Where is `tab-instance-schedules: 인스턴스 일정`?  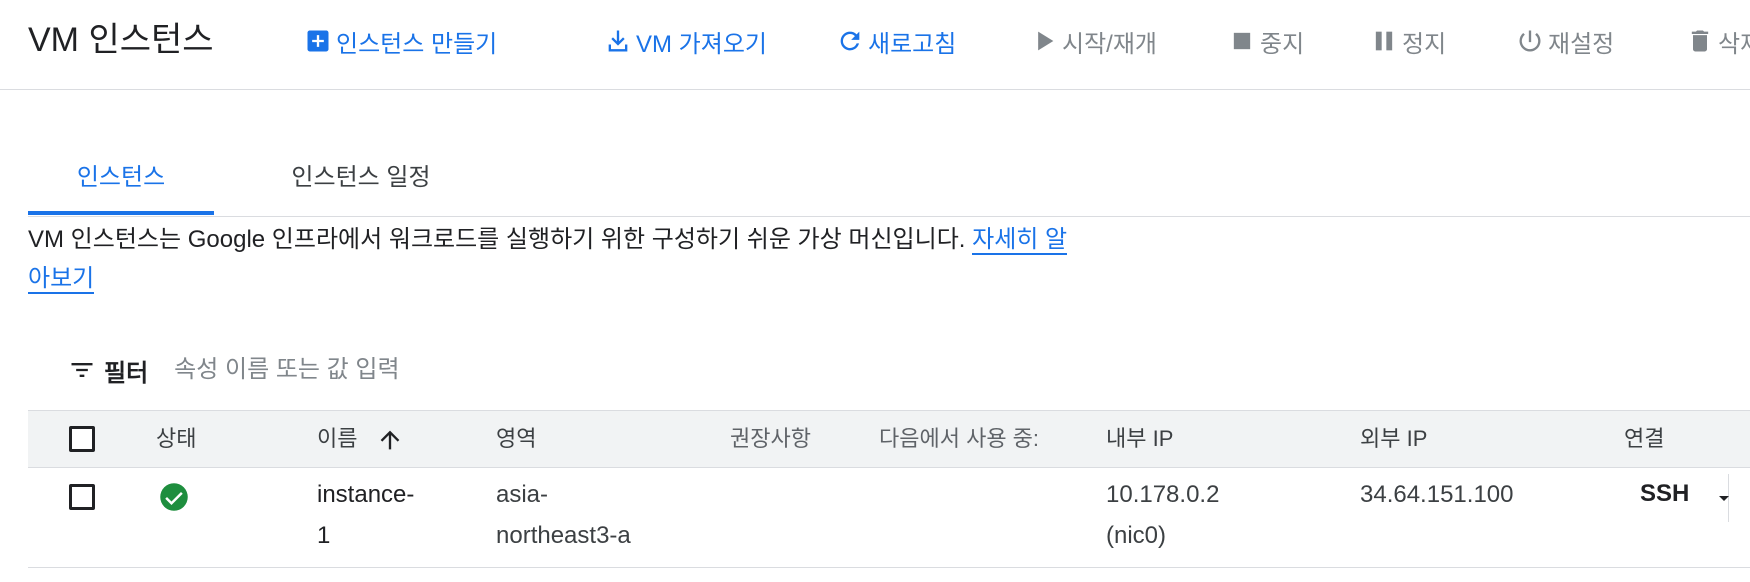
tab-instance-schedules: 인스턴스 일정 is located at coordinates (361, 182).